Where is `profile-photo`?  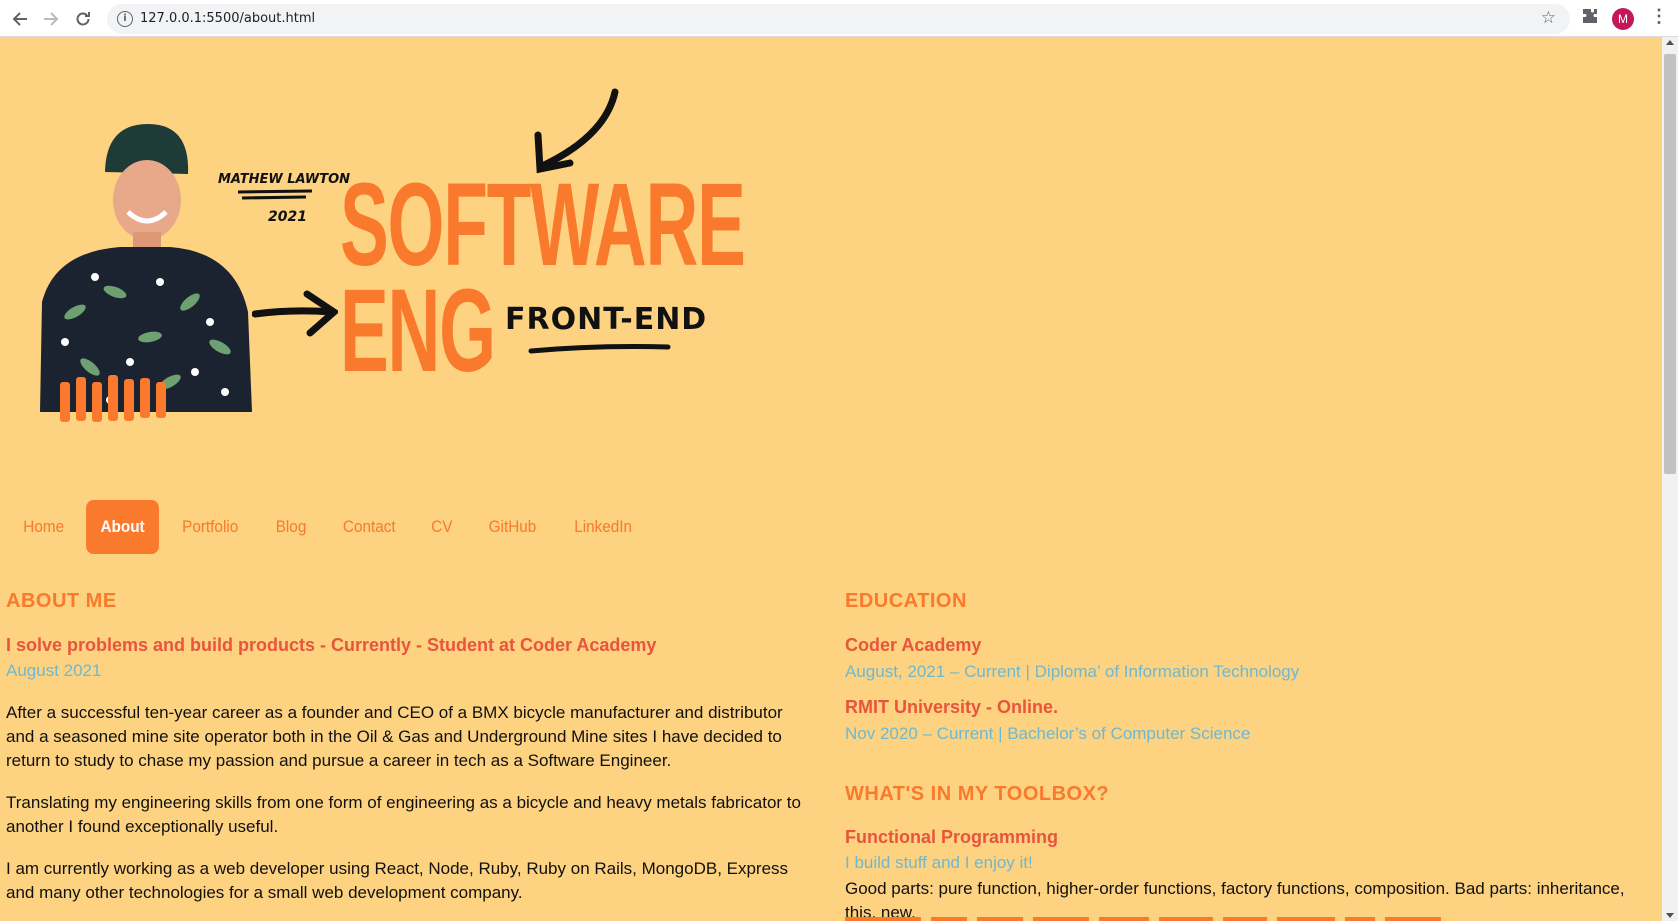
profile-photo is located at coordinates (146, 273).